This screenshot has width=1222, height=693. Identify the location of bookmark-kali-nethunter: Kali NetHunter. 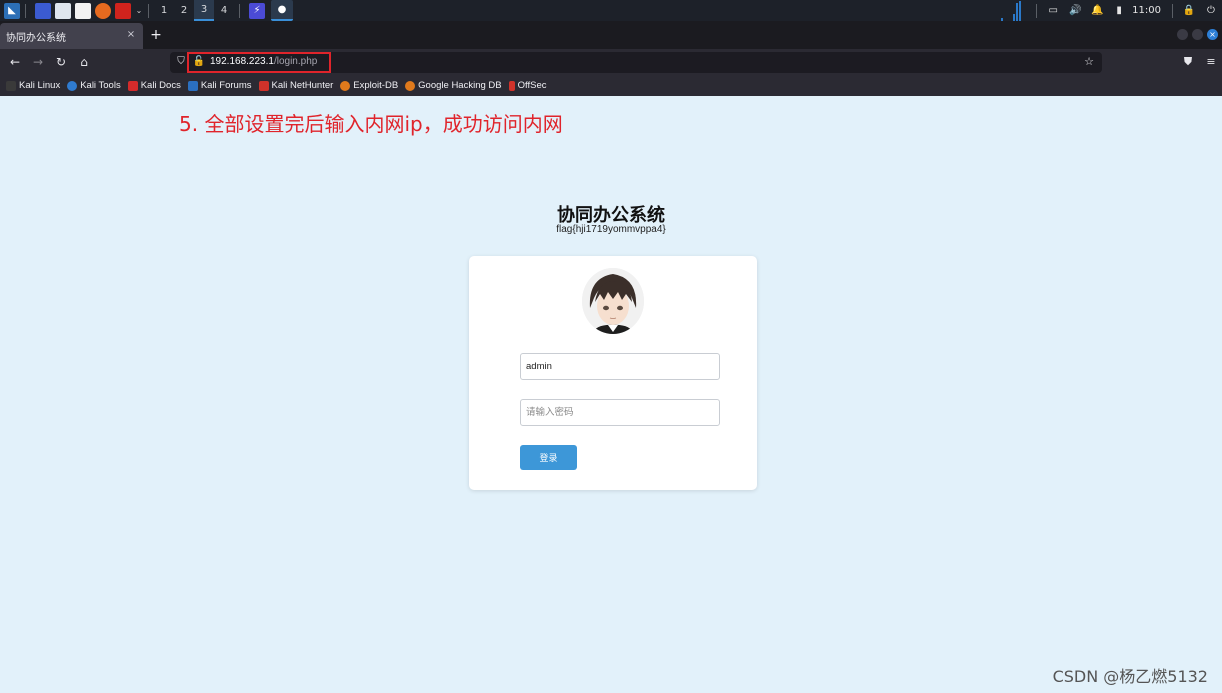
(296, 85).